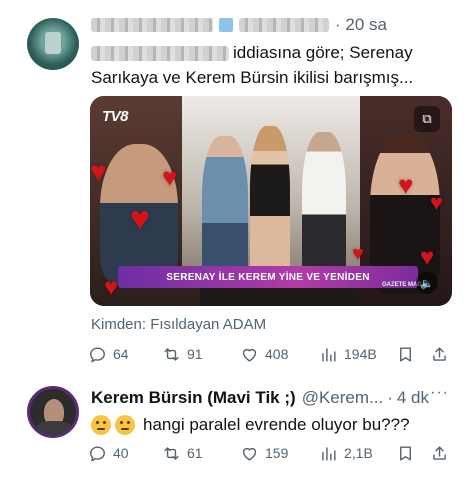 The width and height of the screenshot is (467, 482). What do you see at coordinates (152, 25) in the screenshot?
I see `blurred-display-name` at bounding box center [152, 25].